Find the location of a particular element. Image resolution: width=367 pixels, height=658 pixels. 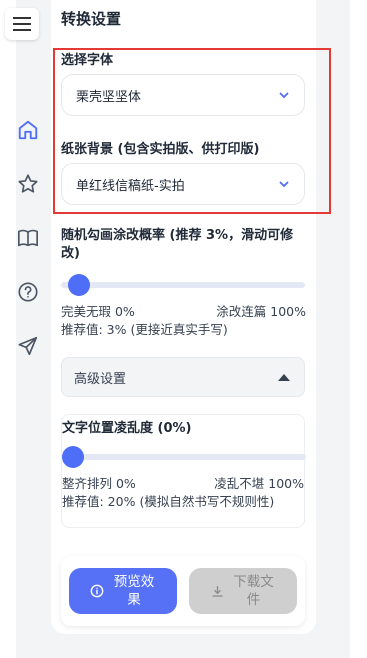

jitter-slider is located at coordinates (184, 457).